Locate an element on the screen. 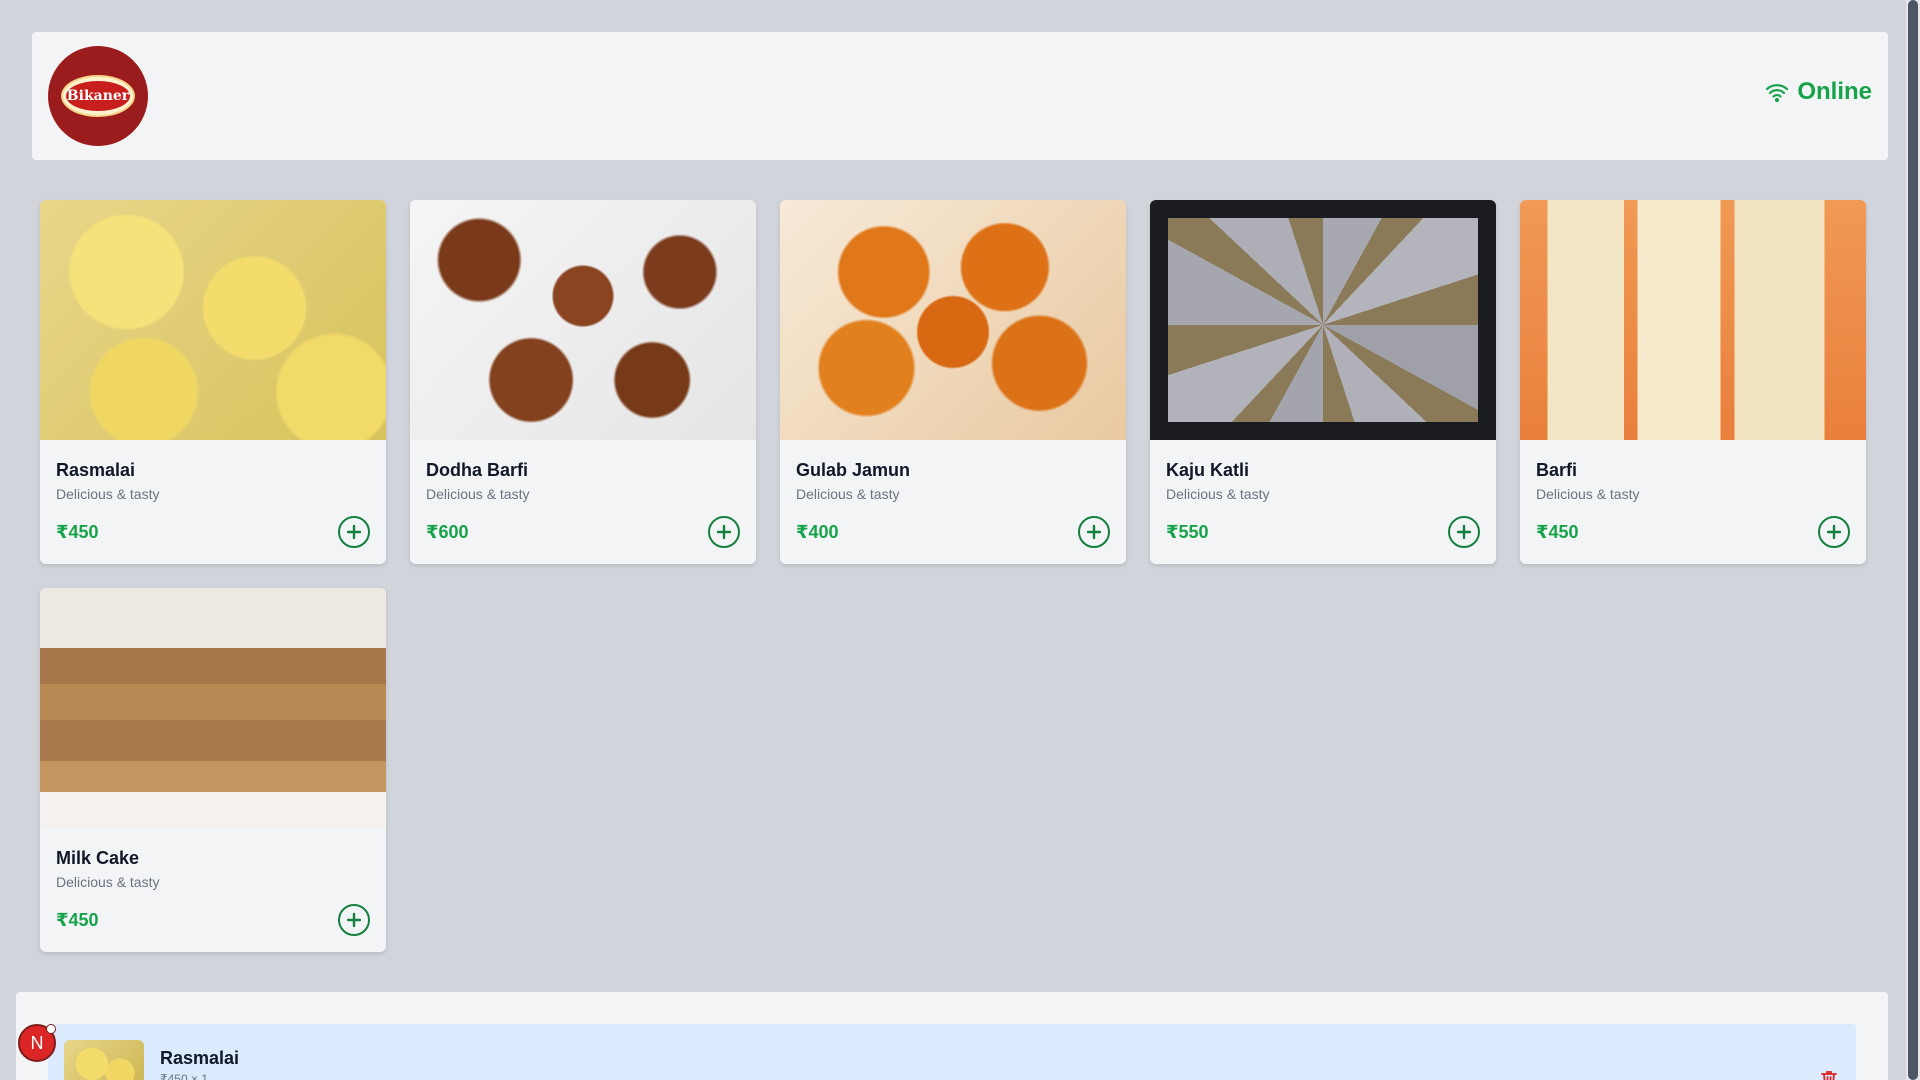 This screenshot has width=1920, height=1080. product-card: Rasmalai Delicious & tasty ₹450 is located at coordinates (213, 382).